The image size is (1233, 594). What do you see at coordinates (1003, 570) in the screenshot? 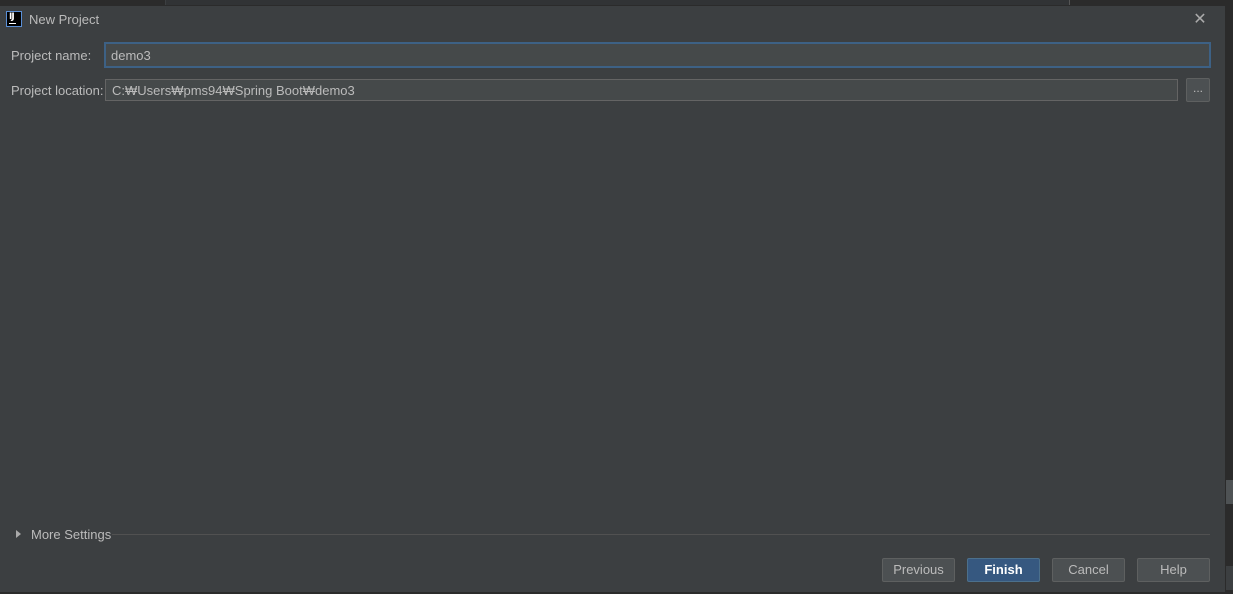
I see `finish-button: Finish` at bounding box center [1003, 570].